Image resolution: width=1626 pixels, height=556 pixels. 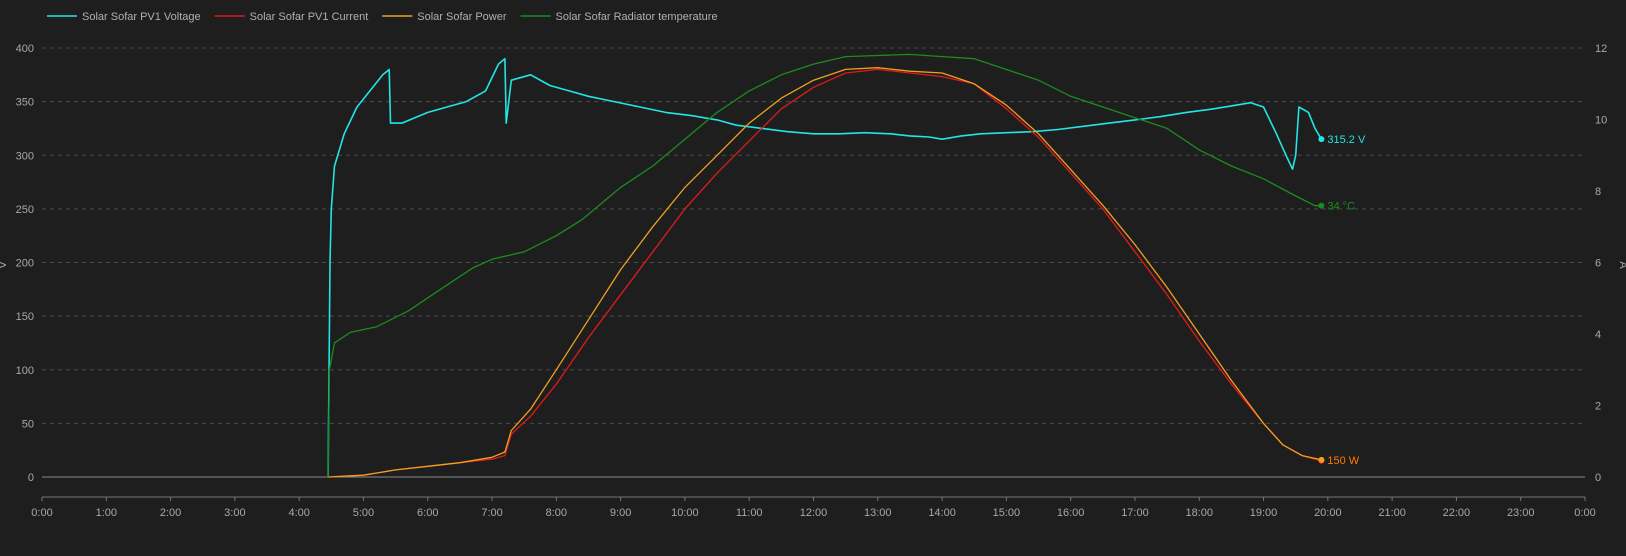 I want to click on legend-label: Solar Sofar PV1 Voltage, so click(x=141, y=17).